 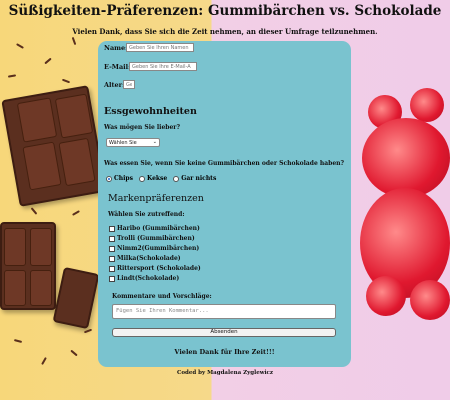 I want to click on radio-gar-nichts, so click(x=176, y=178).